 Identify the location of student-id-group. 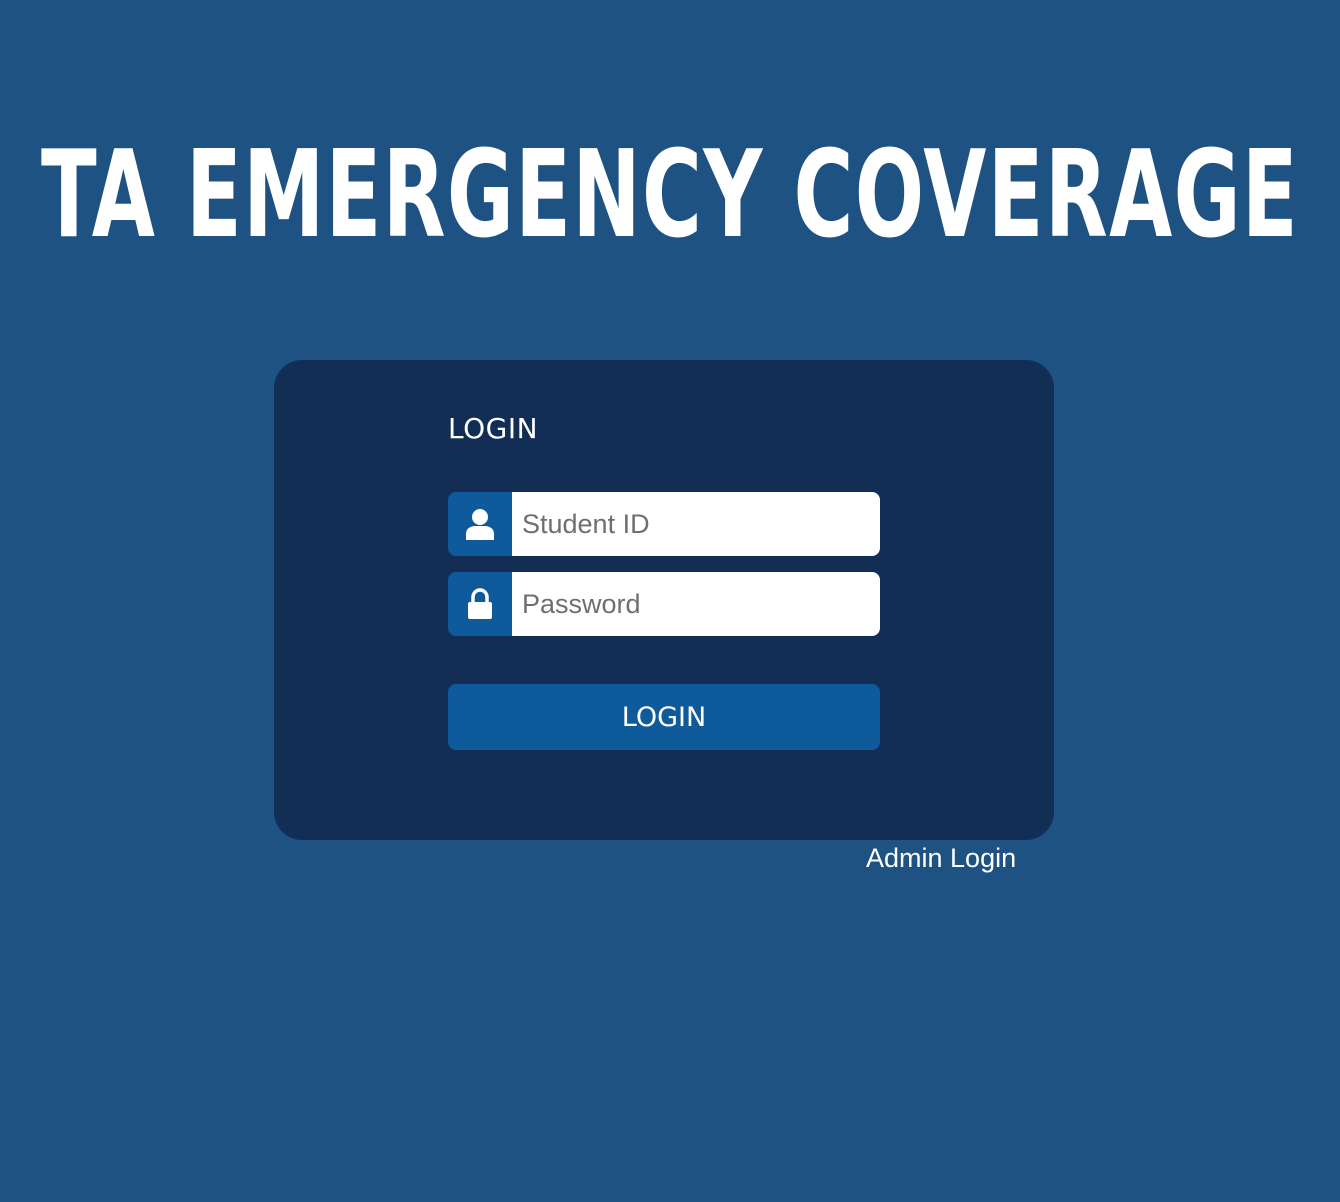
(664, 524).